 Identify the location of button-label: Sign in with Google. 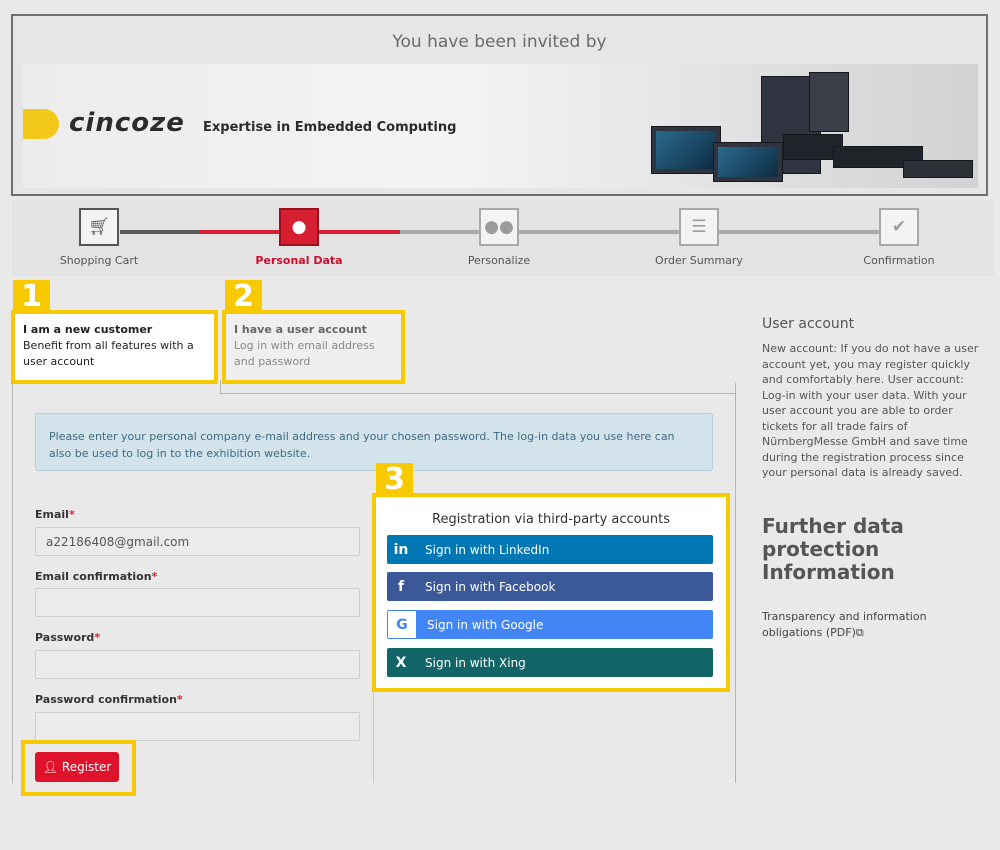
(485, 624).